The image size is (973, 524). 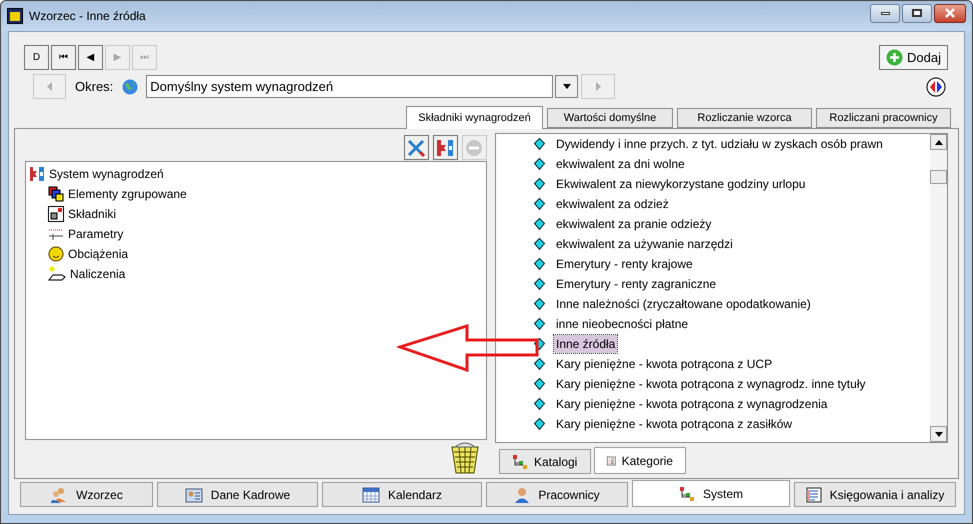 I want to click on wastebasket-icon, so click(x=464, y=458).